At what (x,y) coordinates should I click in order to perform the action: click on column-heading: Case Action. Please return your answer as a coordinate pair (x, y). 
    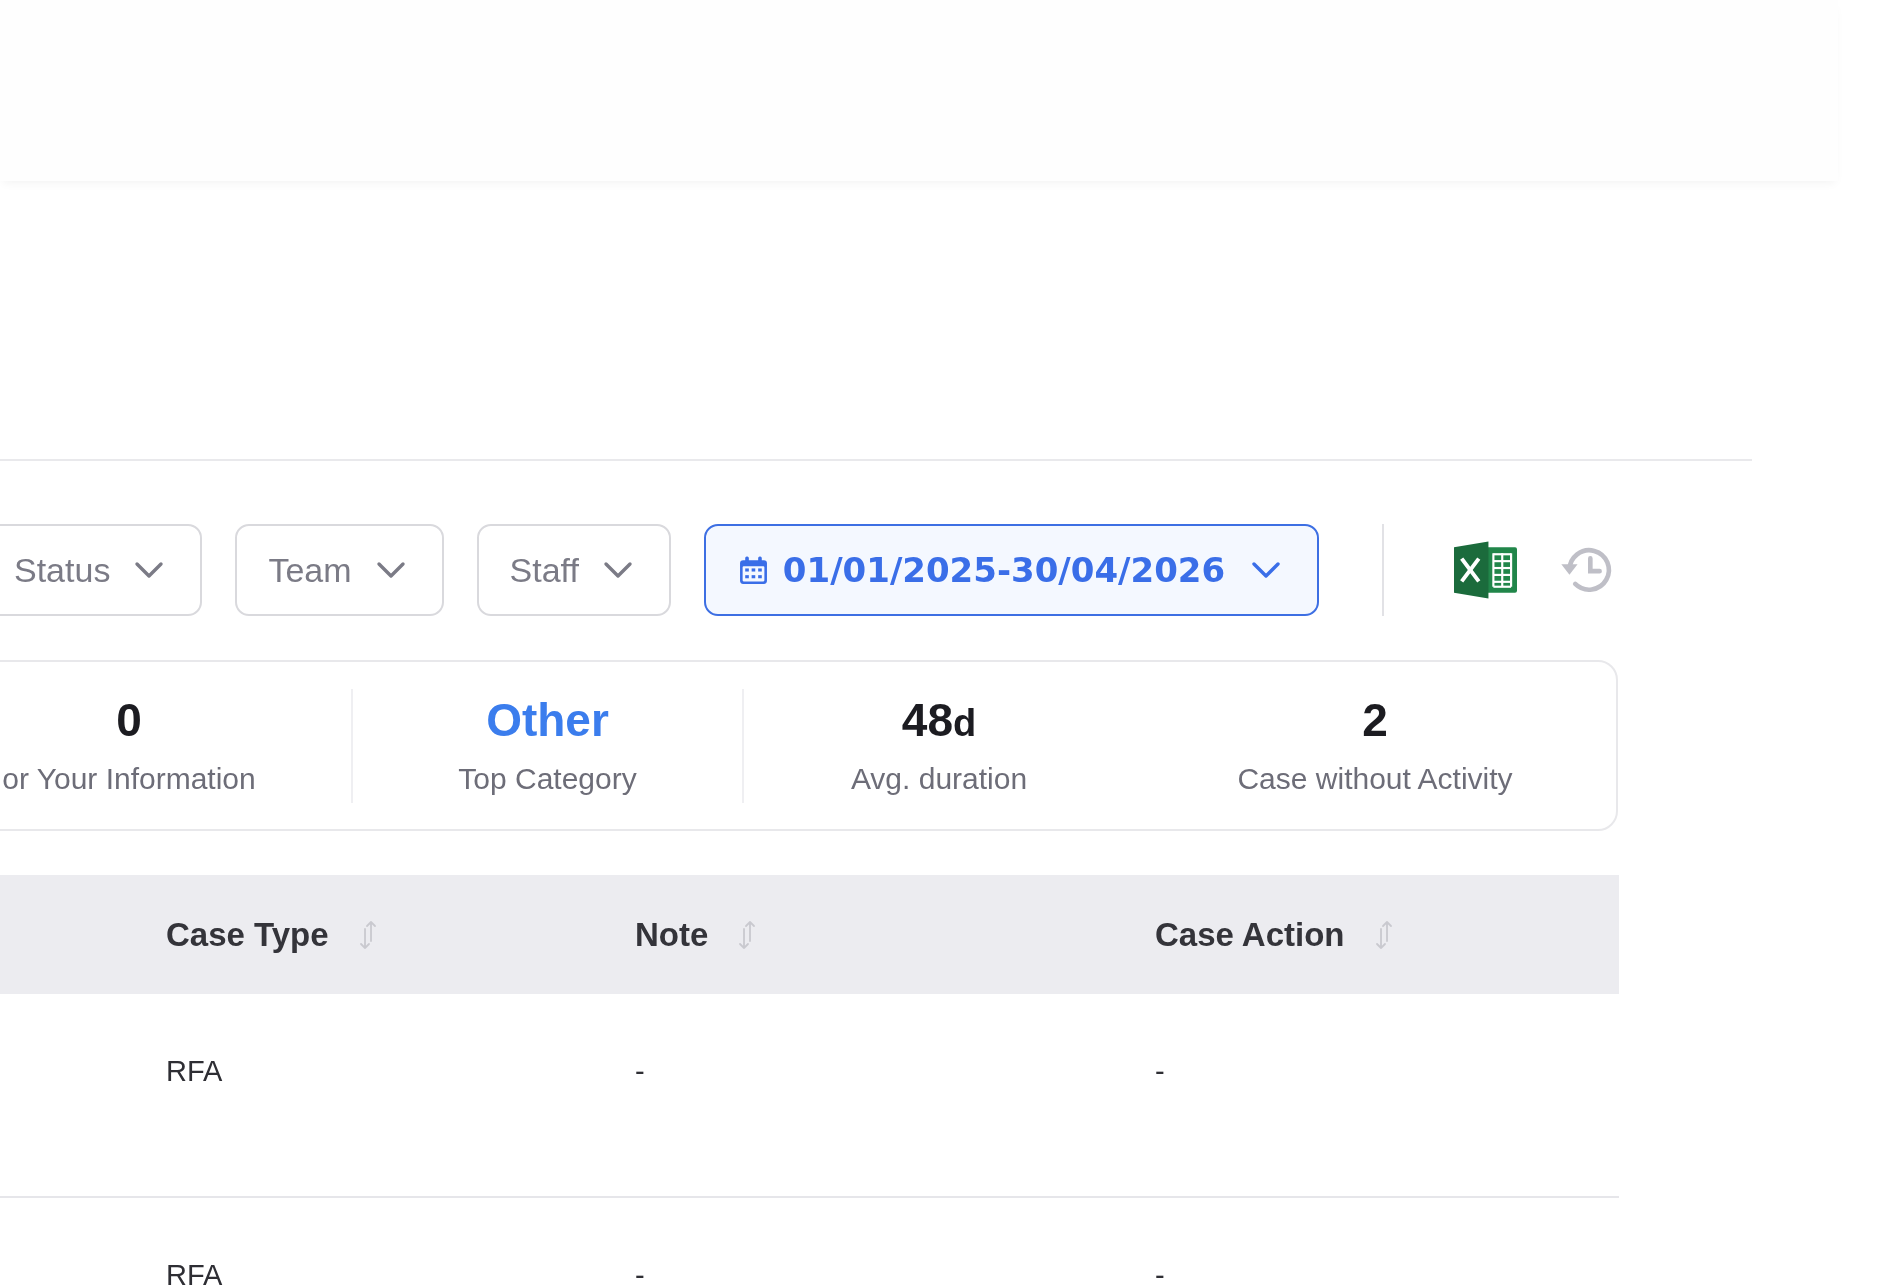
    Looking at the image, I should click on (1250, 934).